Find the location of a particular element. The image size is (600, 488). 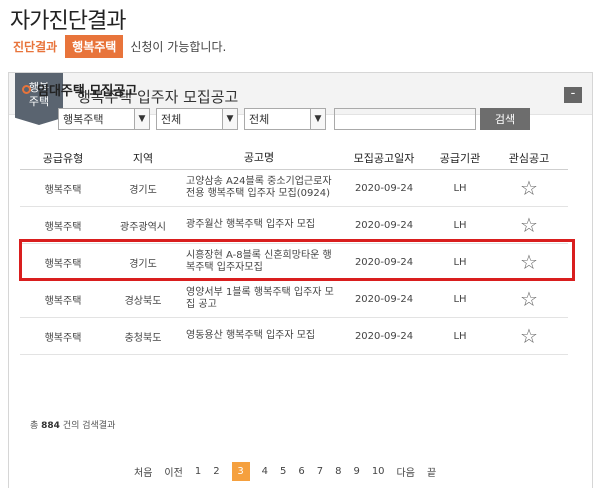

page-8: 8 is located at coordinates (338, 471).